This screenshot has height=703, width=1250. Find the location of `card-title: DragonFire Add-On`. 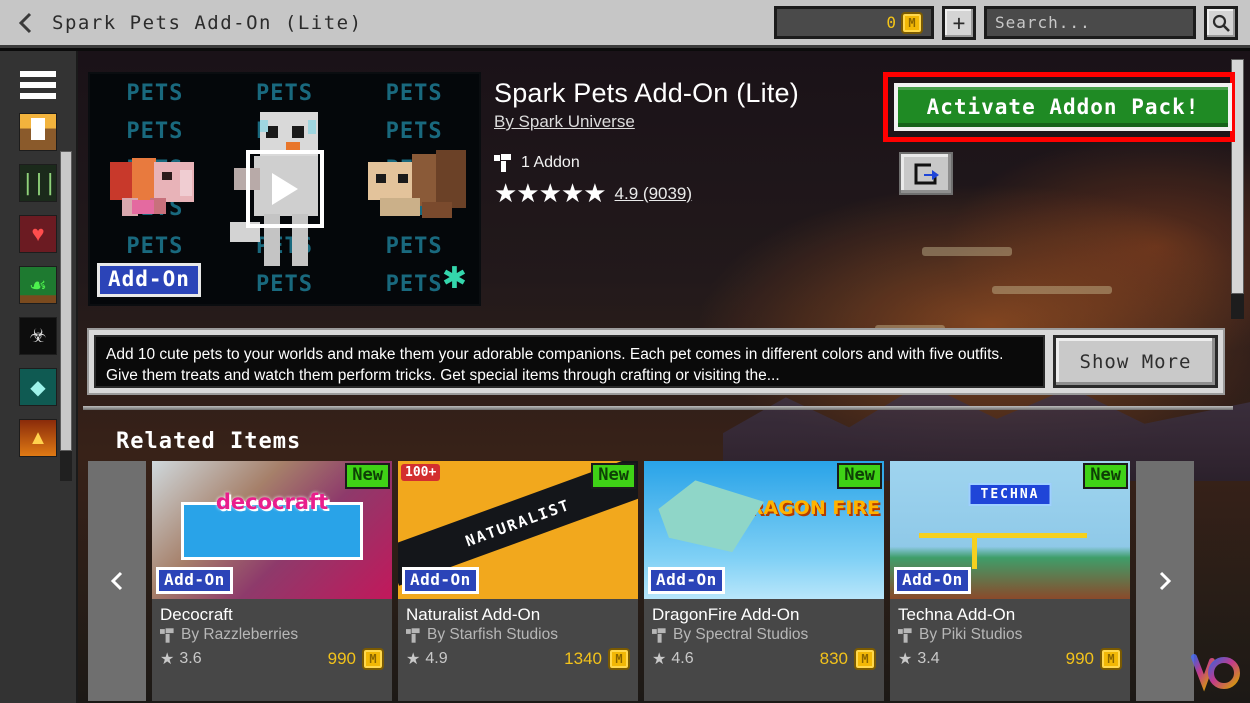

card-title: DragonFire Add-On is located at coordinates (726, 614).